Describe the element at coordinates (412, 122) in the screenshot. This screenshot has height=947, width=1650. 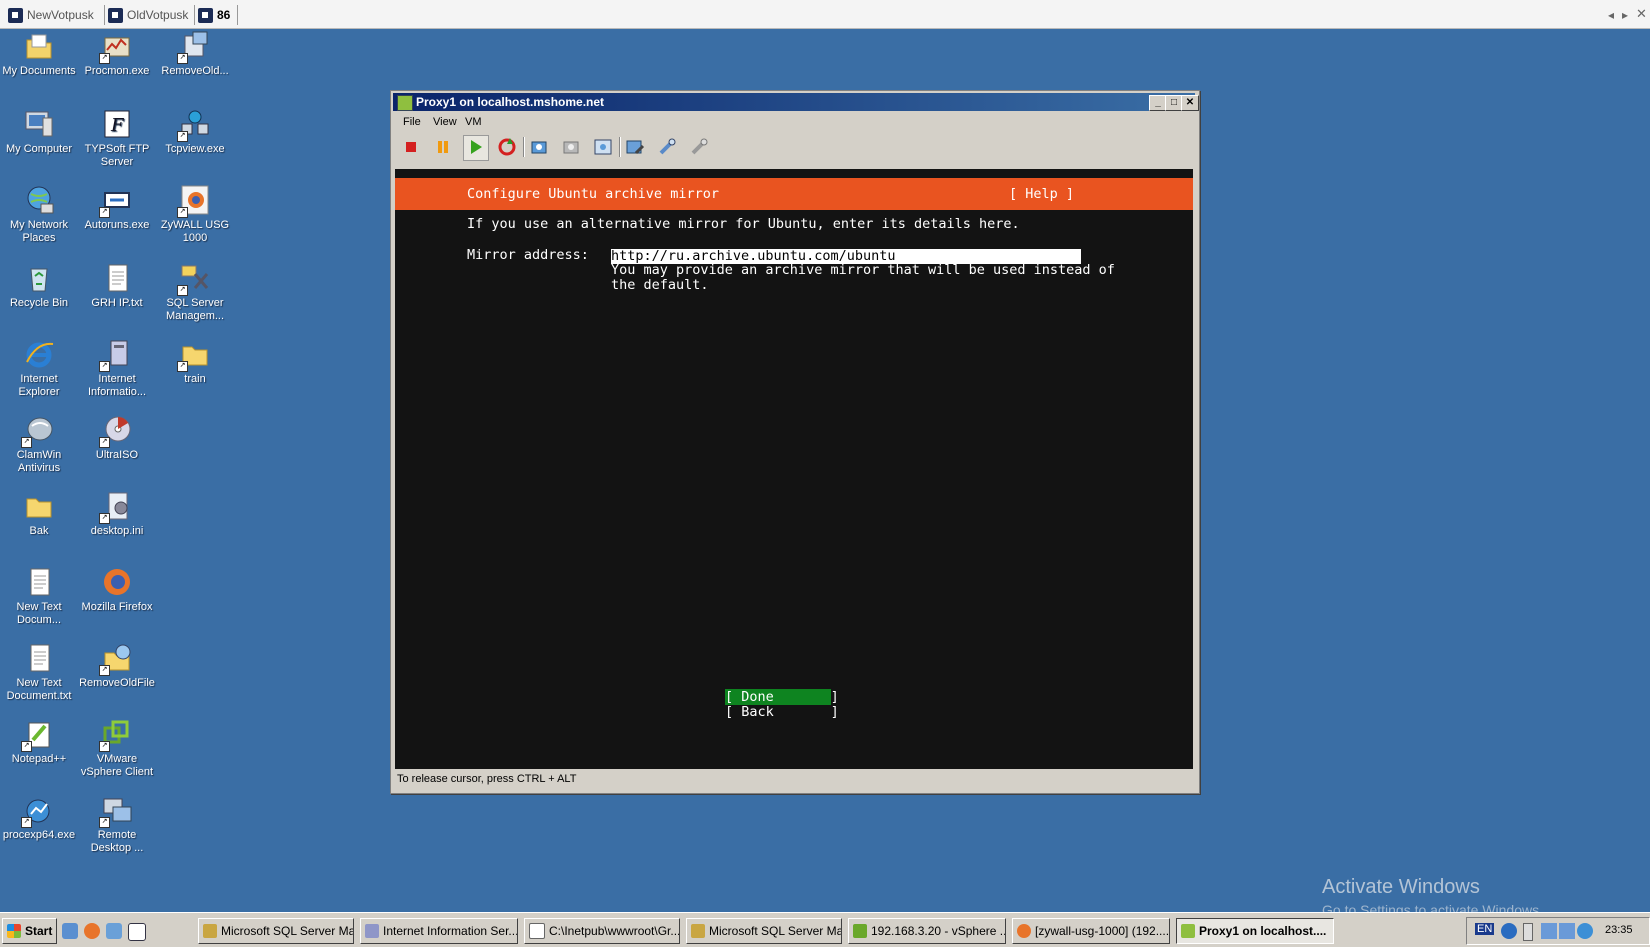
I see `menu-file: File` at that location.